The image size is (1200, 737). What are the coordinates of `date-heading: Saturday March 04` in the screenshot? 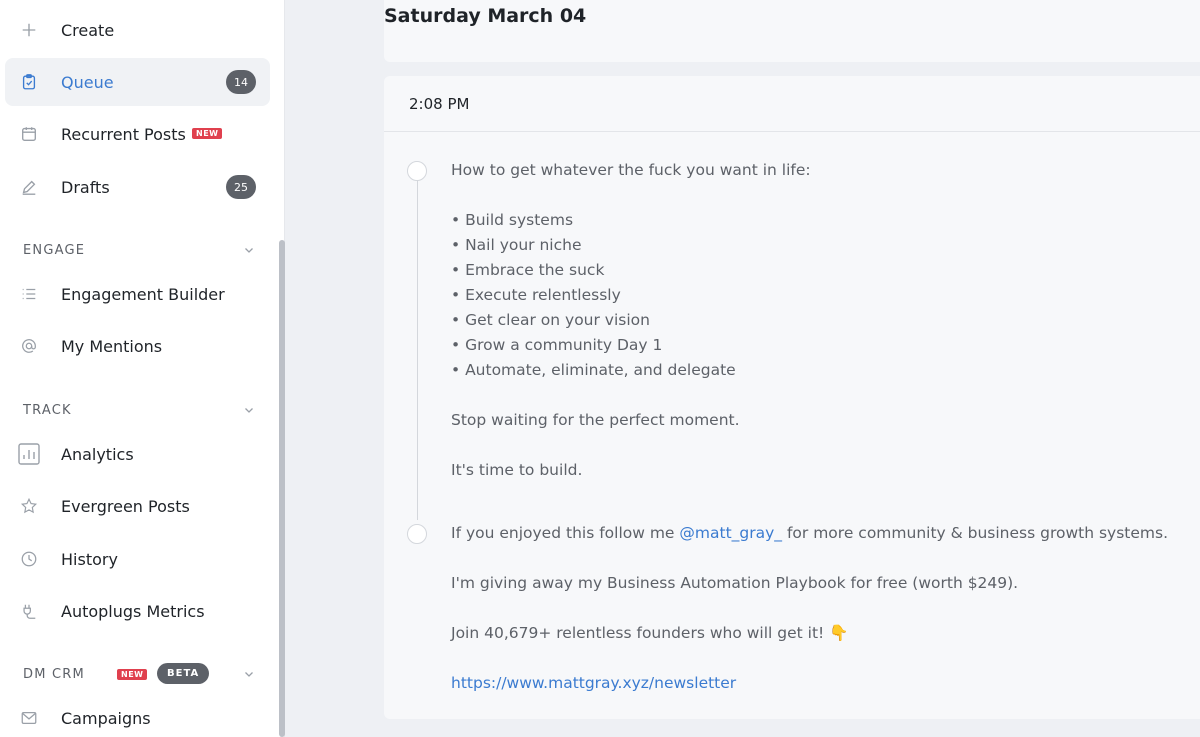 It's located at (485, 16).